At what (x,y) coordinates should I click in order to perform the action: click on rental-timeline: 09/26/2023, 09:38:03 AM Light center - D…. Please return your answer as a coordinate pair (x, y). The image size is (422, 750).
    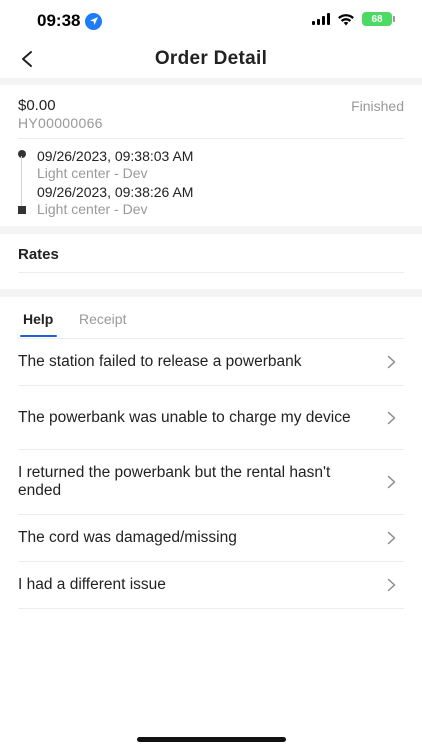
    Looking at the image, I should click on (211, 183).